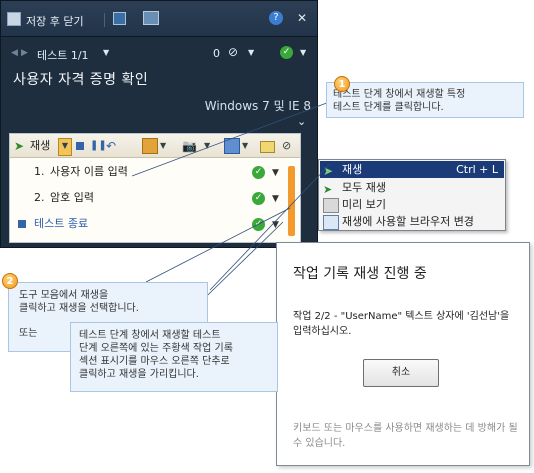 This screenshot has width=534, height=473. I want to click on callout-badge-2: 2, so click(10, 281).